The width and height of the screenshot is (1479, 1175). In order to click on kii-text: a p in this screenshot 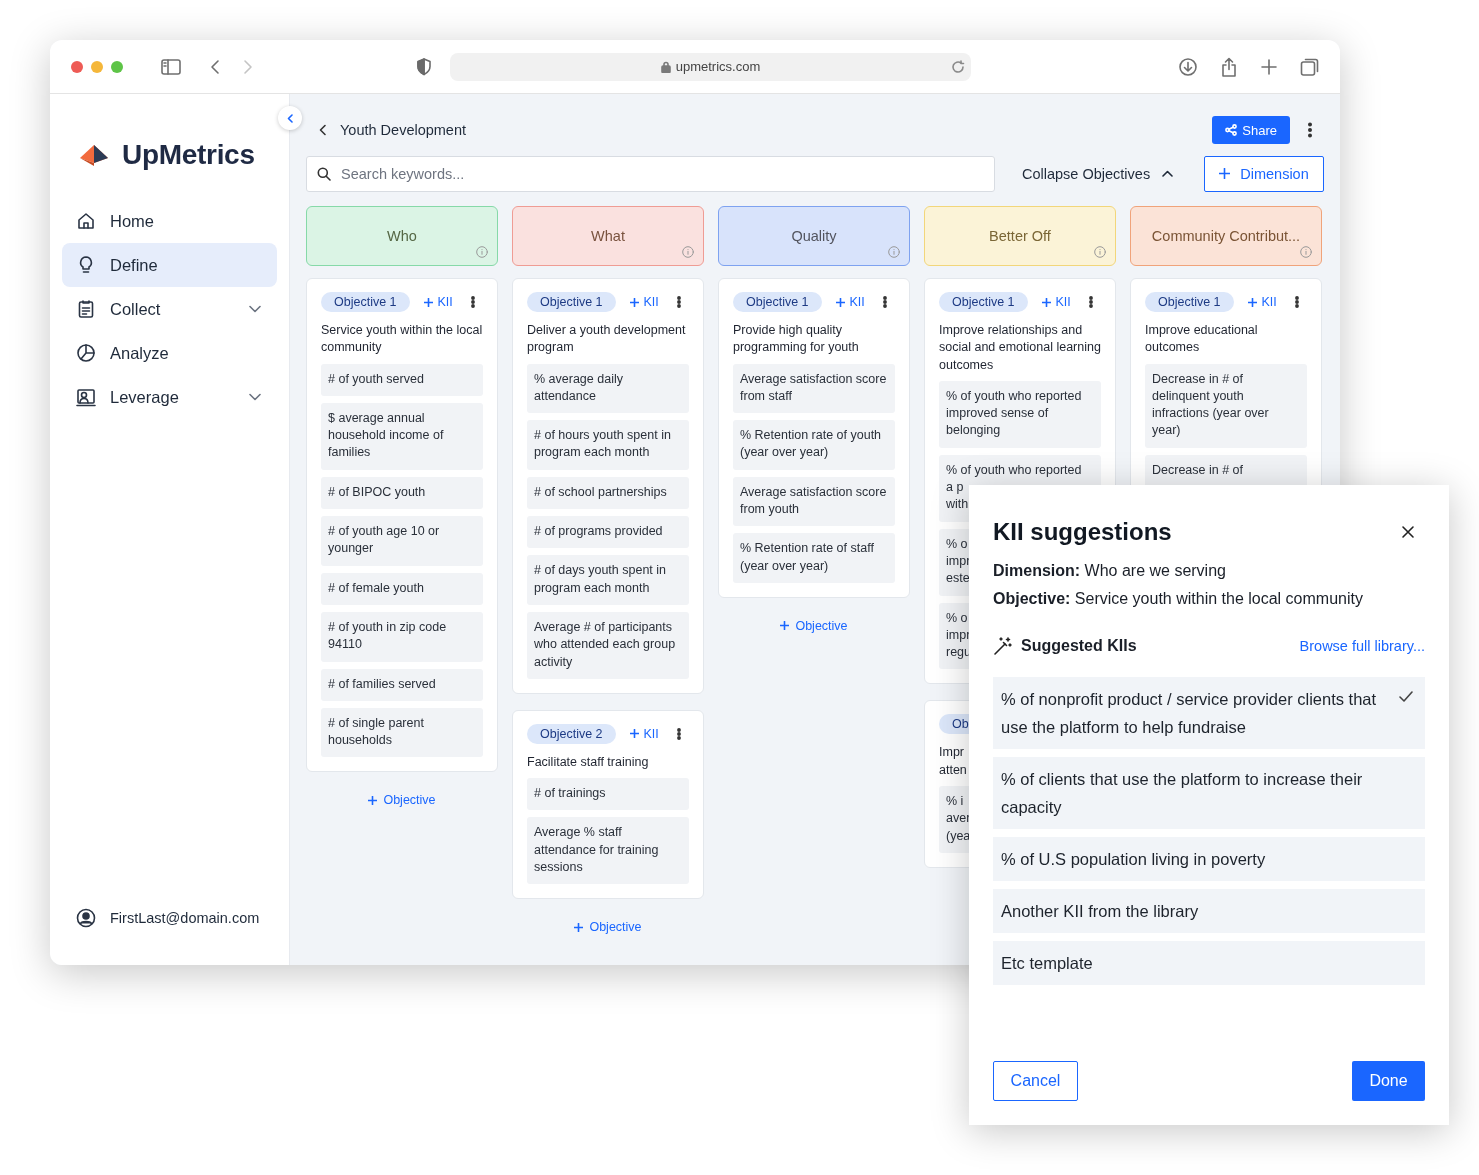, I will do `click(955, 488)`.